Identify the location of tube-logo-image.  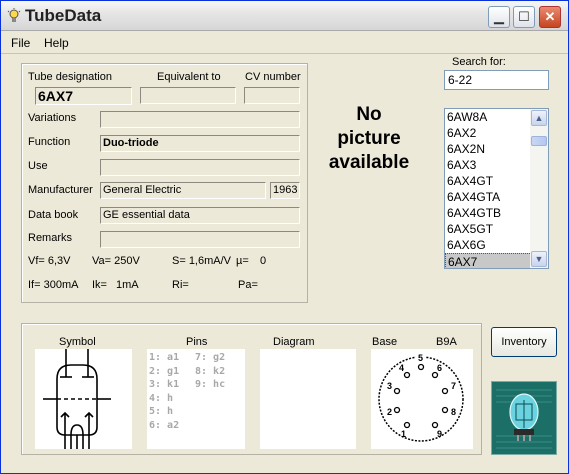
(524, 418).